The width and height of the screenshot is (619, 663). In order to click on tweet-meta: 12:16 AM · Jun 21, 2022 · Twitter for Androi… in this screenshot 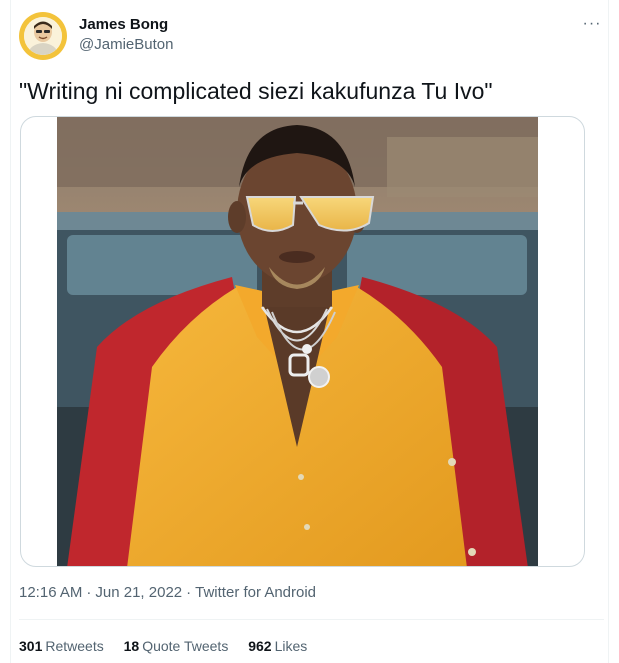, I will do `click(167, 593)`.